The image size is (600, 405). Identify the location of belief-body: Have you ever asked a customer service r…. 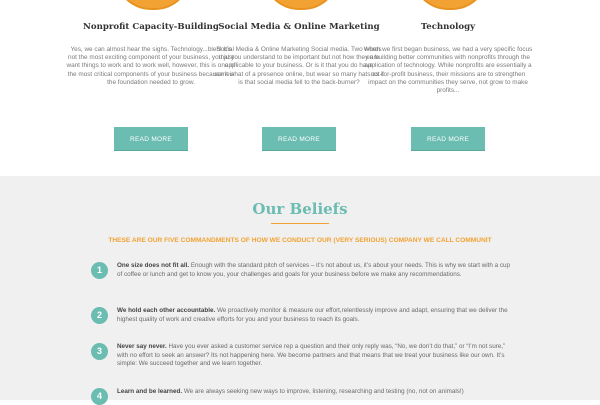
(311, 355).